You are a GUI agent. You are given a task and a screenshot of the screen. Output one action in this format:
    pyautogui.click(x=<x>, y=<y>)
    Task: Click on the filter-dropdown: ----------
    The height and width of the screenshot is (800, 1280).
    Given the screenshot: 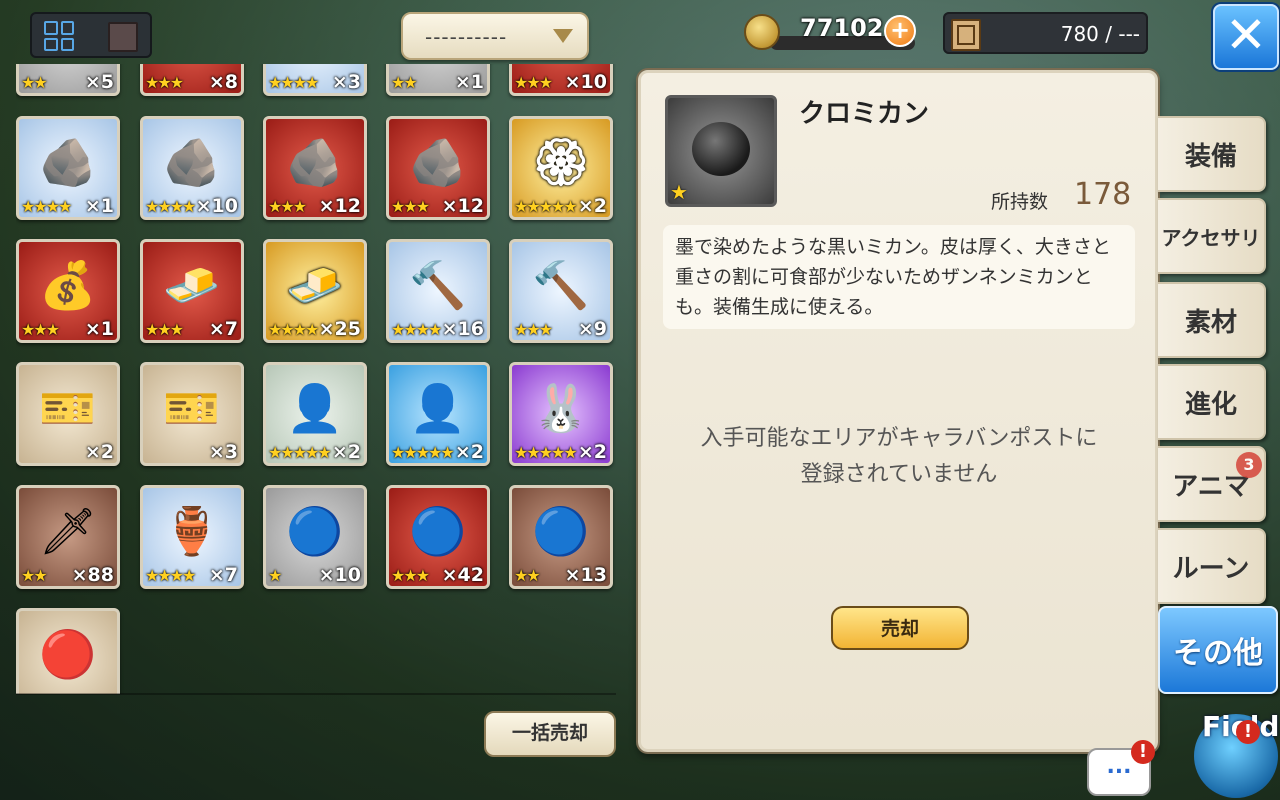 What is the action you would take?
    pyautogui.click(x=495, y=36)
    